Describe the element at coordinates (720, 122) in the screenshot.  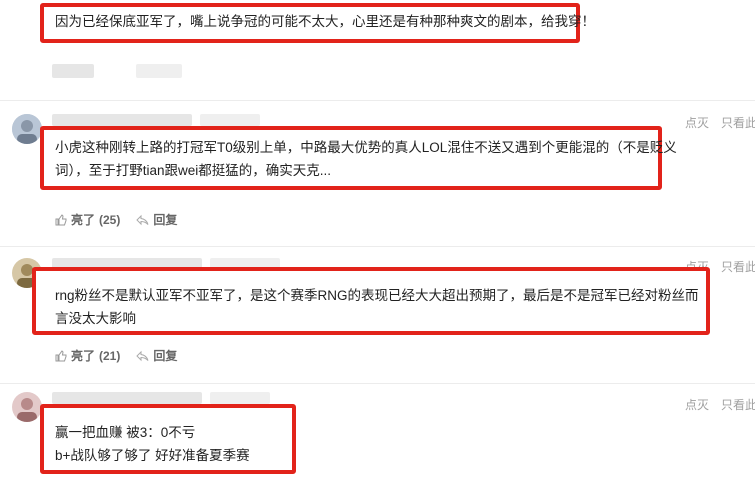
I see `comment-2-right-actions: 点灭 只看此人` at that location.